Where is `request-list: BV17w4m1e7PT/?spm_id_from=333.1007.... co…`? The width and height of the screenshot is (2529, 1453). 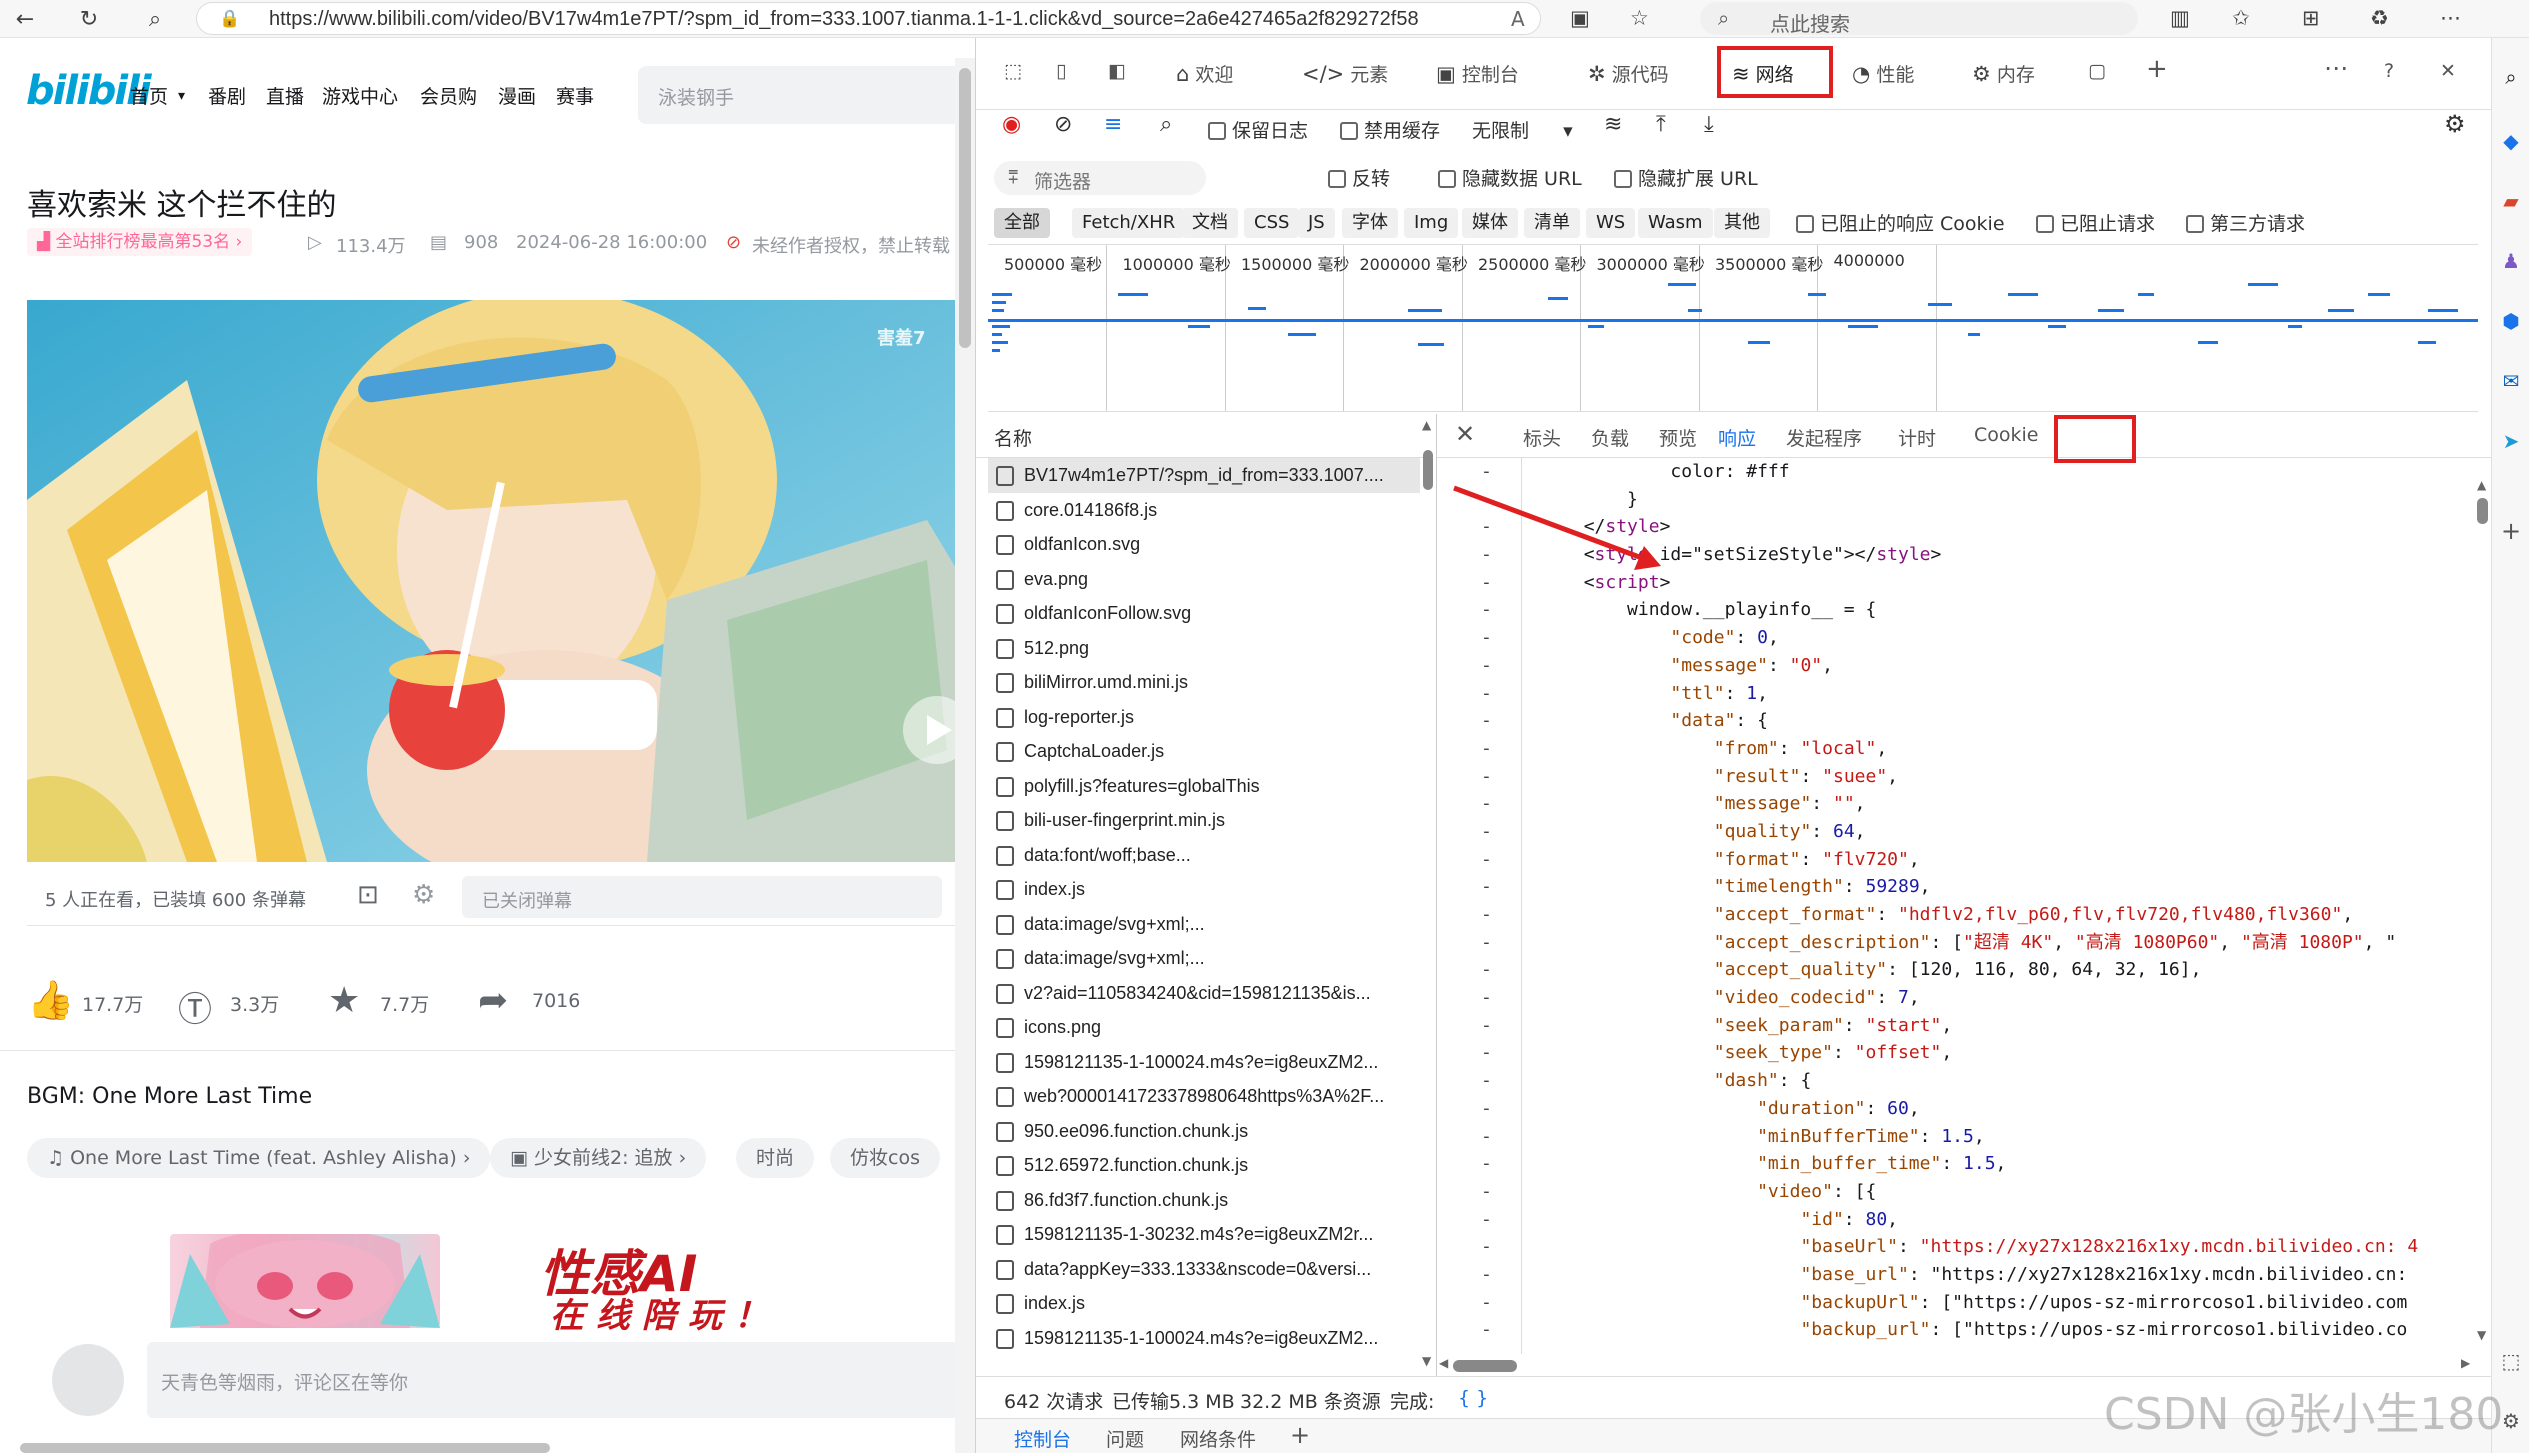 request-list: BV17w4m1e7PT/?spm_id_from=333.1007.... co… is located at coordinates (1204, 917).